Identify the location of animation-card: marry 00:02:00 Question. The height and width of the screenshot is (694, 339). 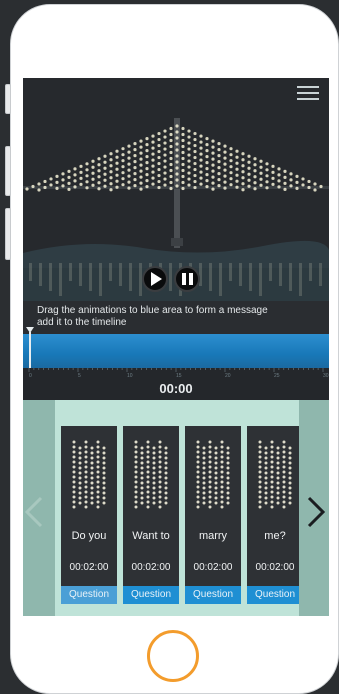
(213, 515).